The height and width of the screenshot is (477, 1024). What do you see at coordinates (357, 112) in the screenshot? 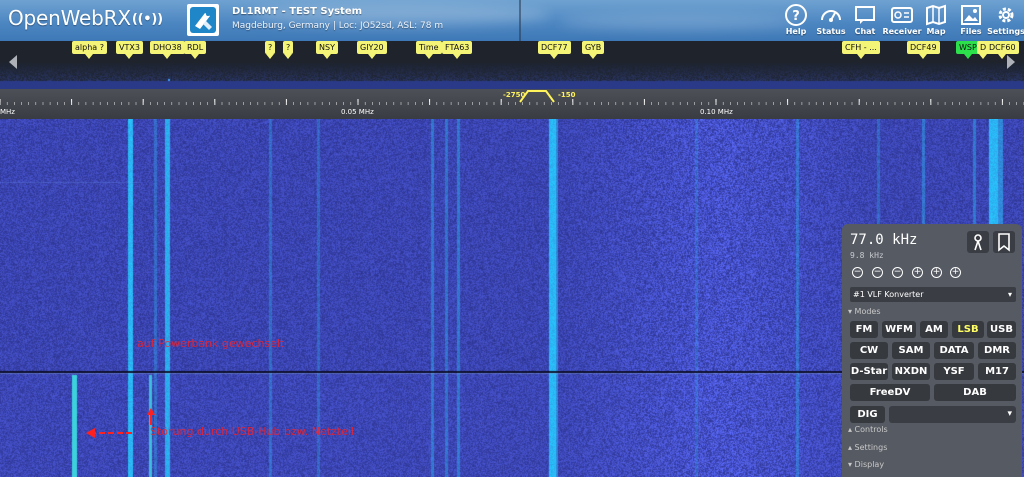
I see `scale-label-0-05: 0.05 MHz` at bounding box center [357, 112].